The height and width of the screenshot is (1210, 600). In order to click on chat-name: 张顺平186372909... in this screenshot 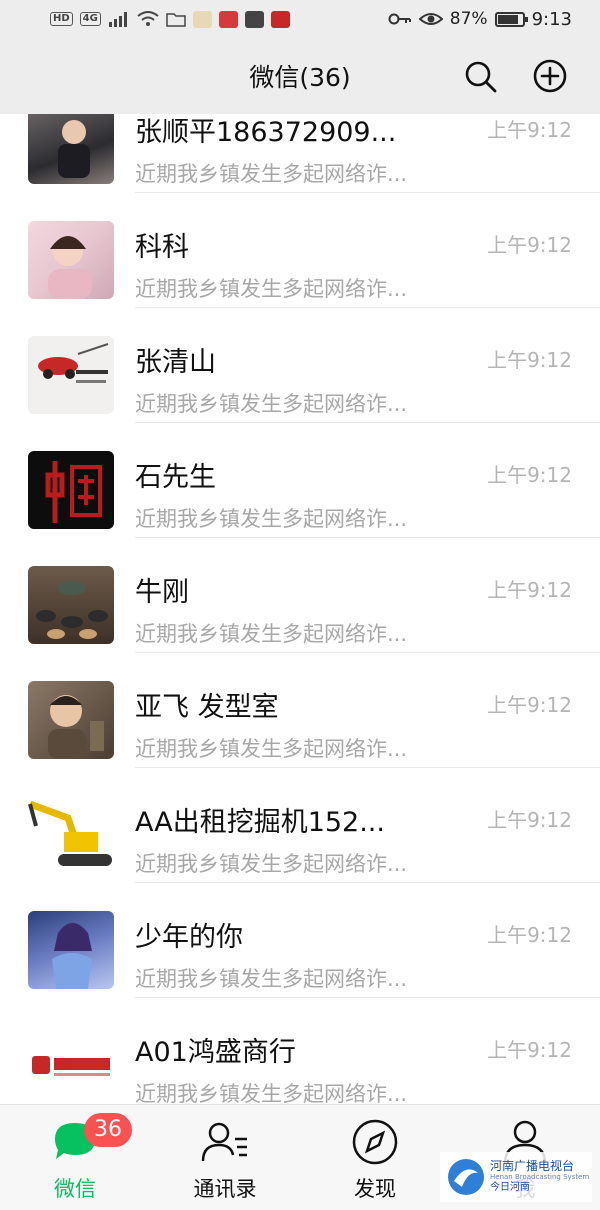, I will do `click(266, 132)`.